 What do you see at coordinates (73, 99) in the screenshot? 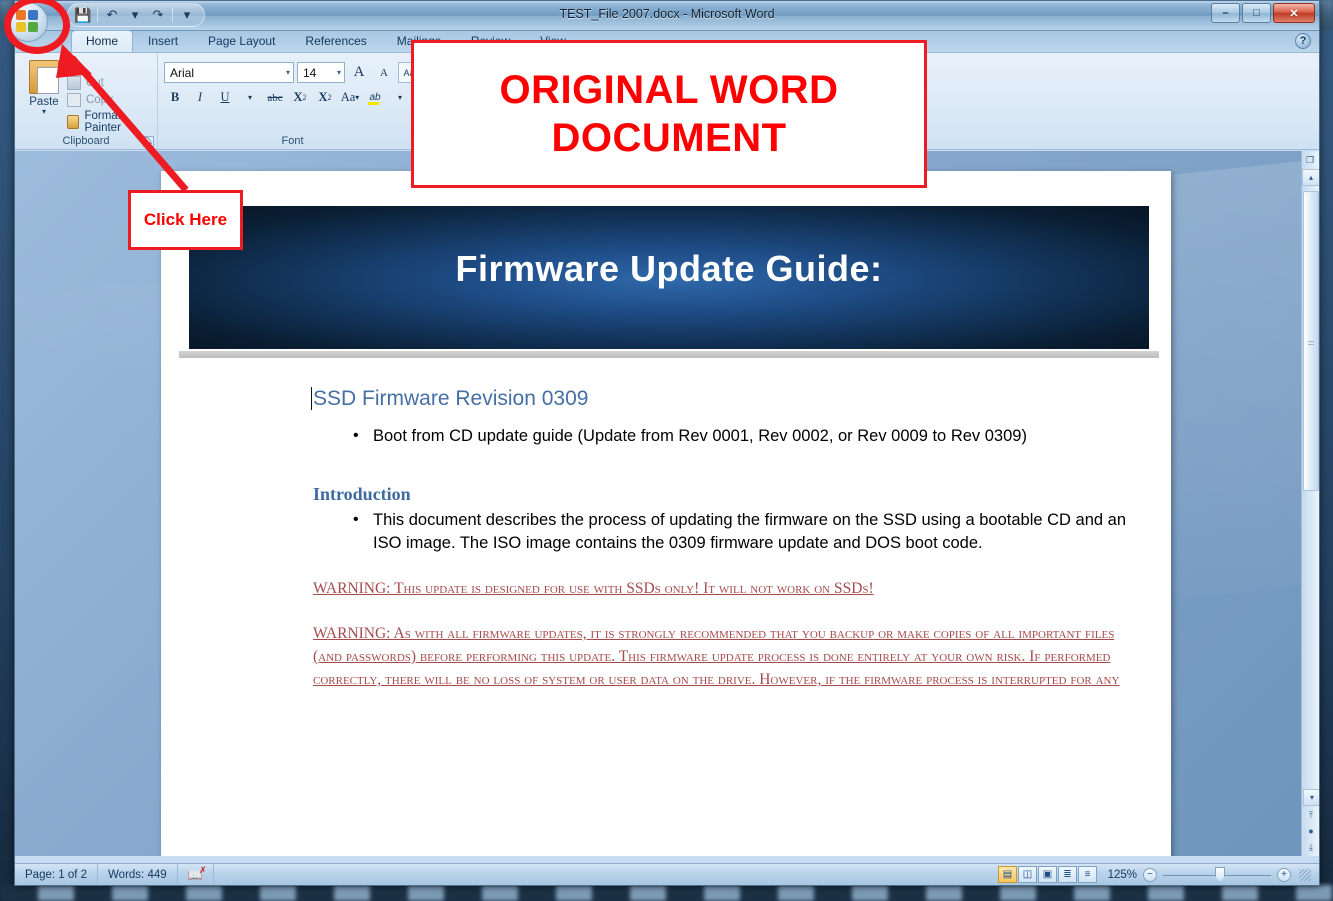
I see `copy-icon` at bounding box center [73, 99].